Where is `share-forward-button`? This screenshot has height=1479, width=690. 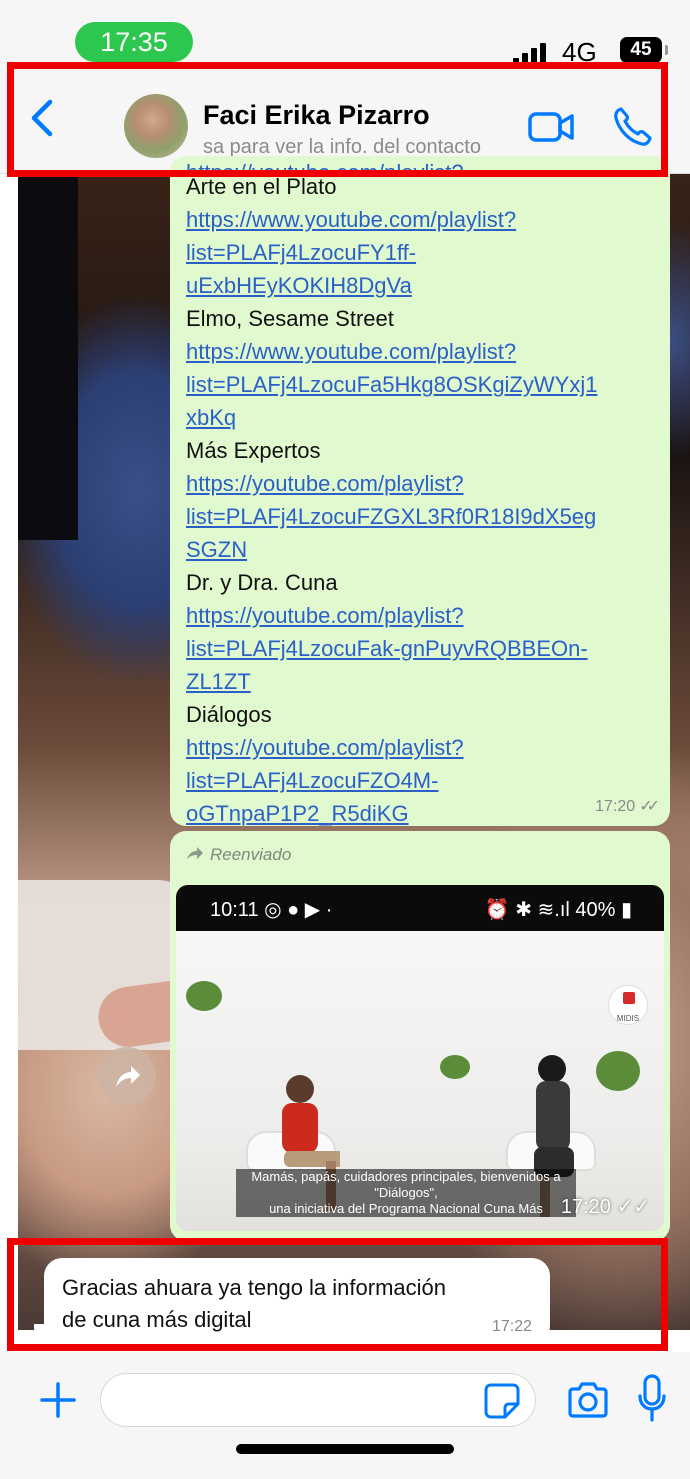 share-forward-button is located at coordinates (127, 1076).